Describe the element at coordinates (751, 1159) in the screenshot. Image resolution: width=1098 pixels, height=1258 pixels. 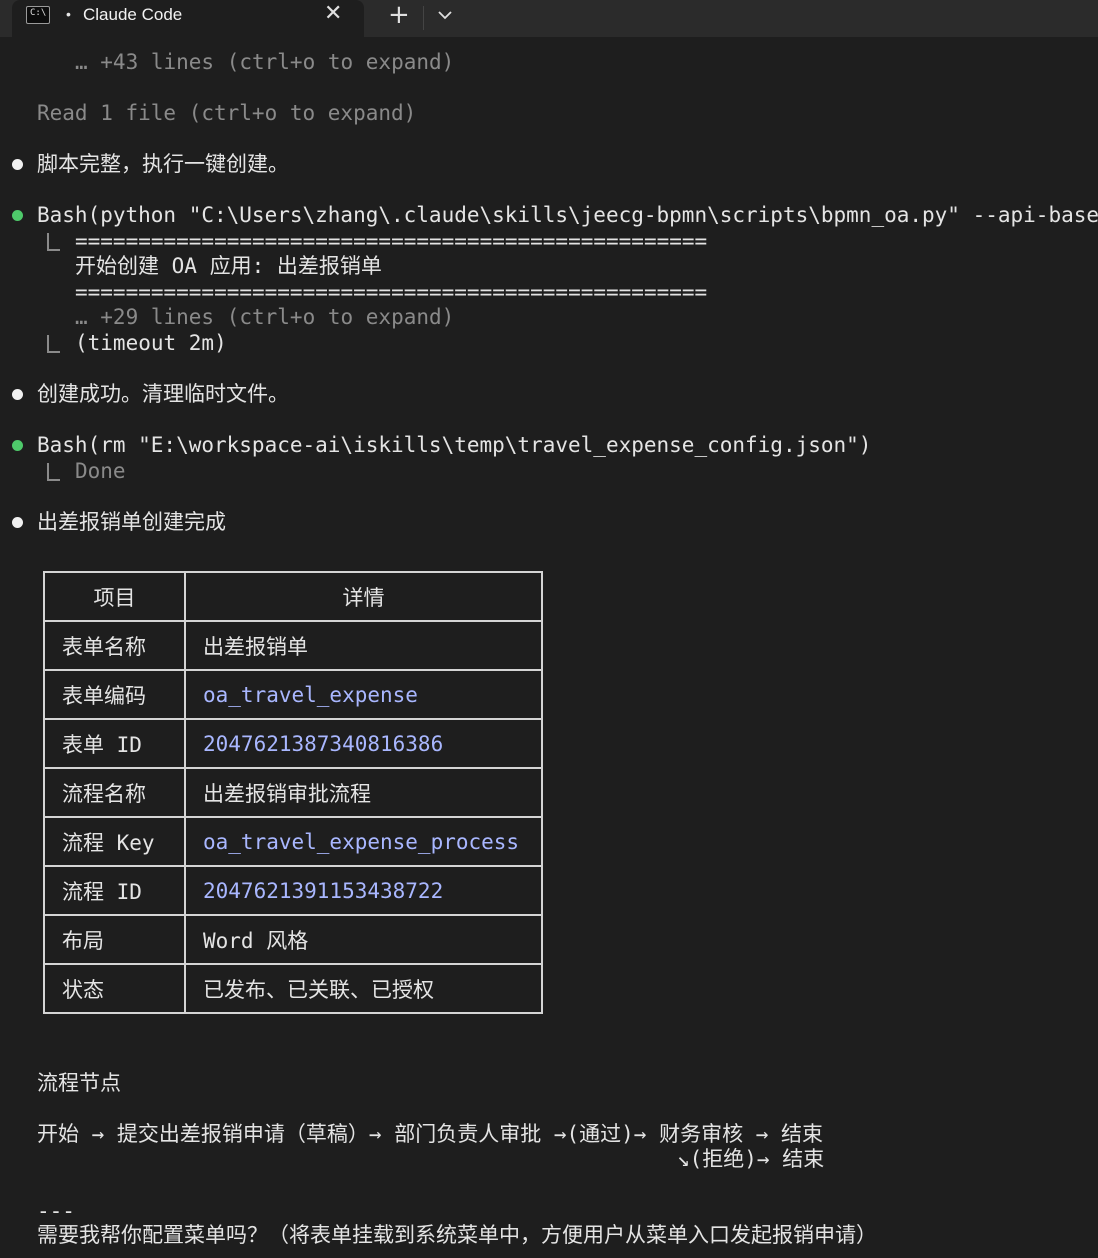
I see `flow-reject-path: ↘(拒绝)→ 结束` at that location.